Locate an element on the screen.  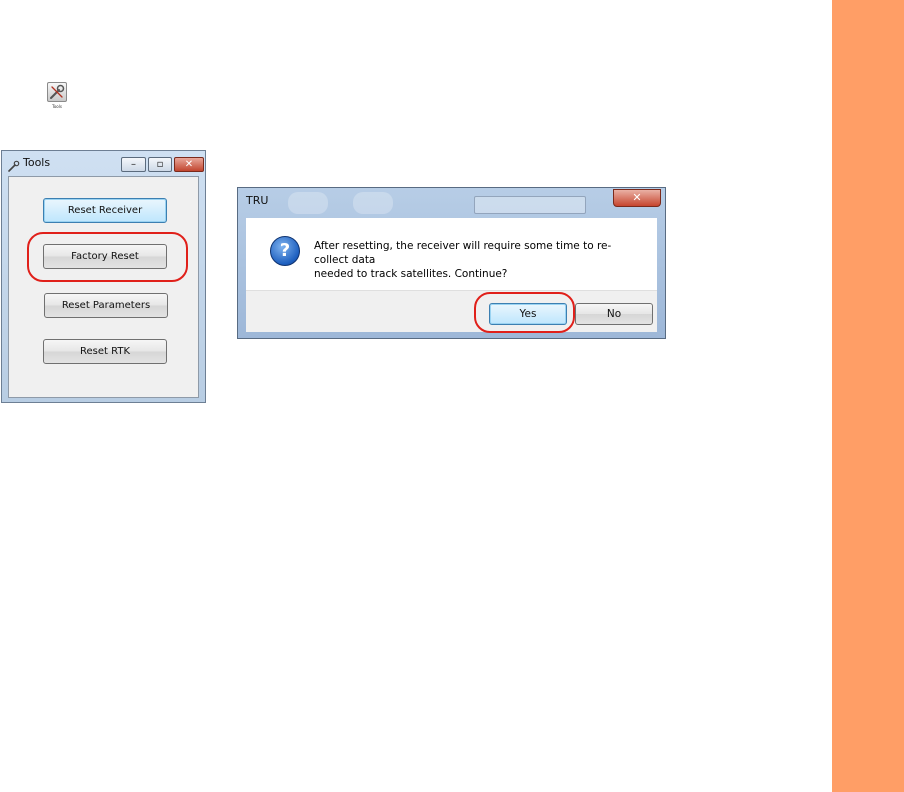
dialog-title: TRU is located at coordinates (257, 200).